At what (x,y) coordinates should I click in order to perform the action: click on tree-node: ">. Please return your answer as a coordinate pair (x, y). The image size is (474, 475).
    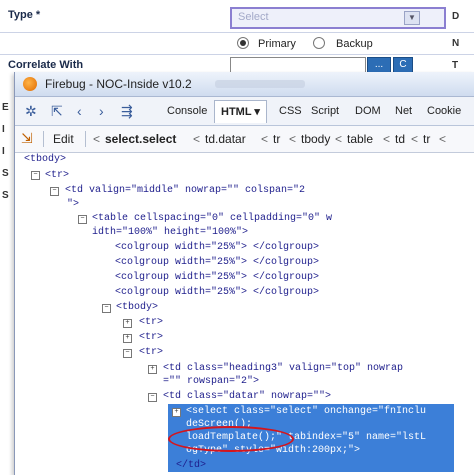
    Looking at the image, I should click on (73, 204).